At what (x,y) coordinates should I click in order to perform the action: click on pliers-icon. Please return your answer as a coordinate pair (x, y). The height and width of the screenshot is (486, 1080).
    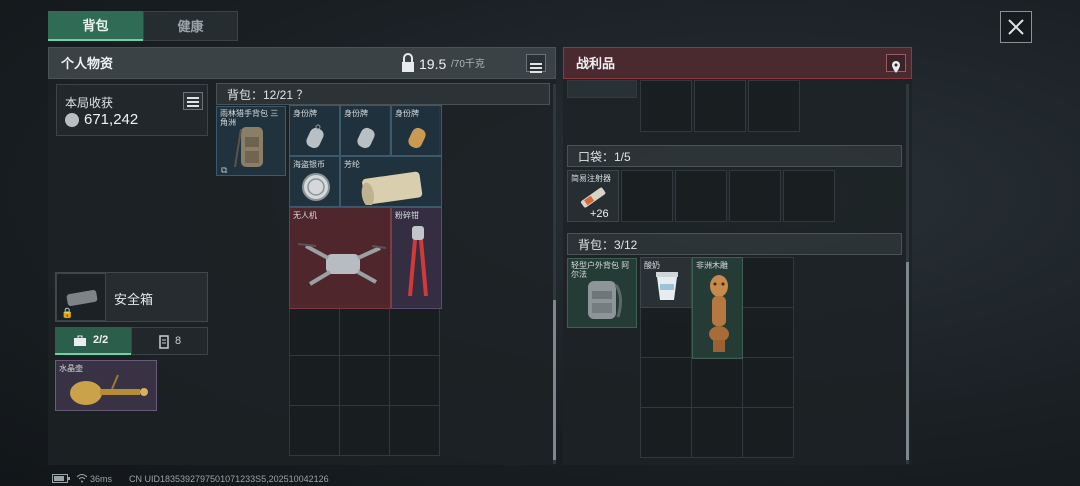
    Looking at the image, I should click on (418, 261).